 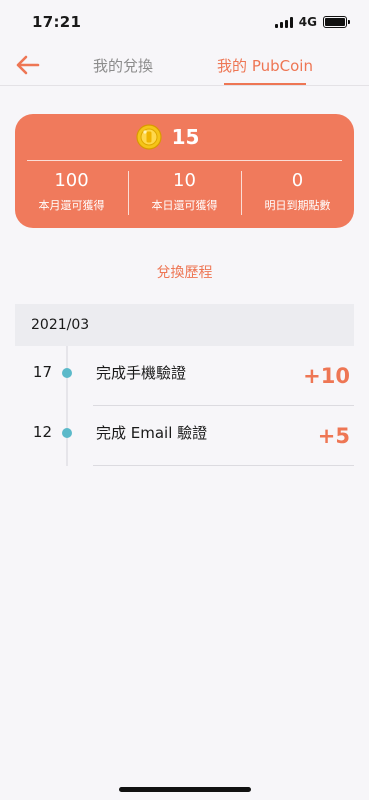 What do you see at coordinates (42, 372) in the screenshot?
I see `entry-day: 17` at bounding box center [42, 372].